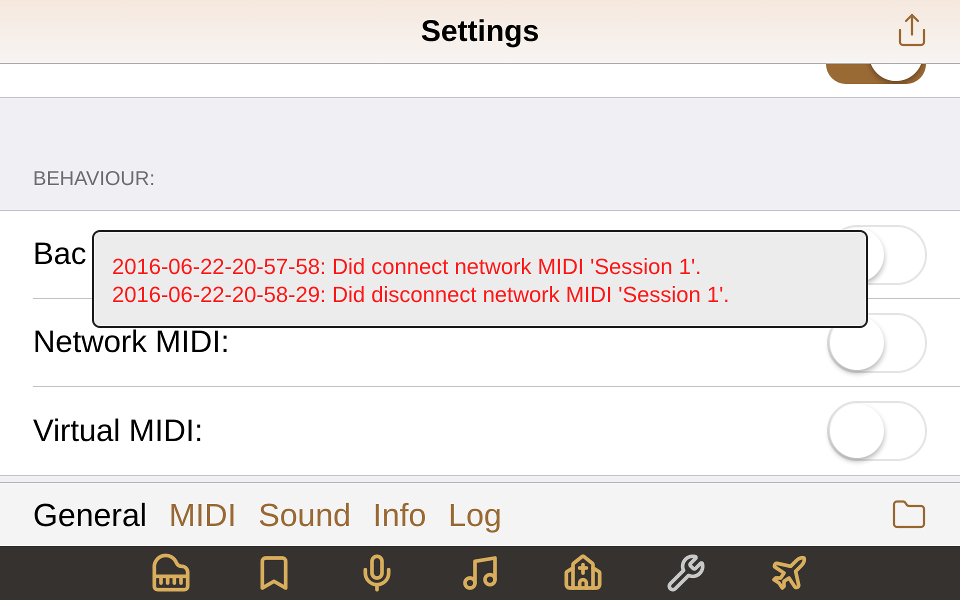  What do you see at coordinates (399, 514) in the screenshot?
I see `segment-tab: Info` at bounding box center [399, 514].